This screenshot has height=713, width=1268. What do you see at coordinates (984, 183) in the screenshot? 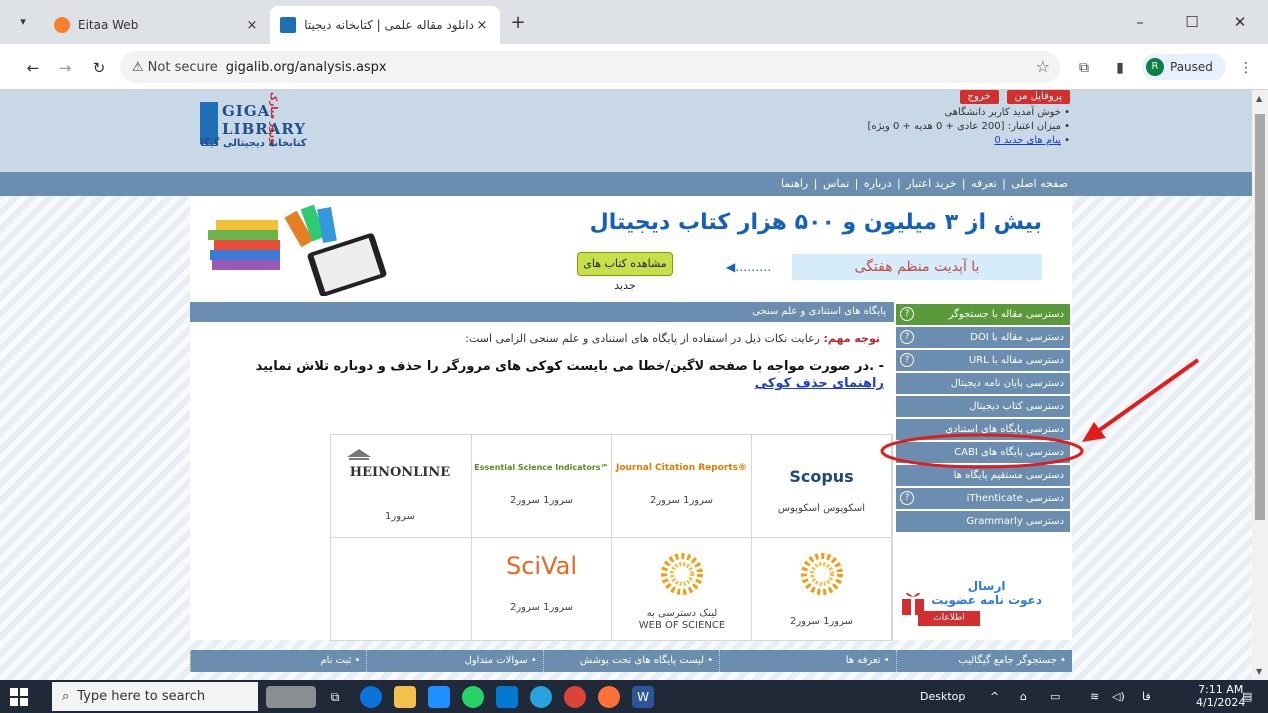
I see `menu-tariff: تعرفه` at bounding box center [984, 183].